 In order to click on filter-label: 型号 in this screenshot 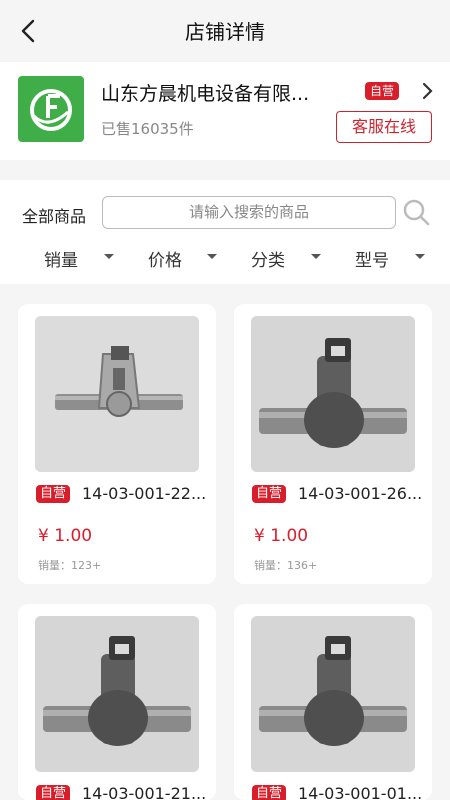, I will do `click(372, 261)`.